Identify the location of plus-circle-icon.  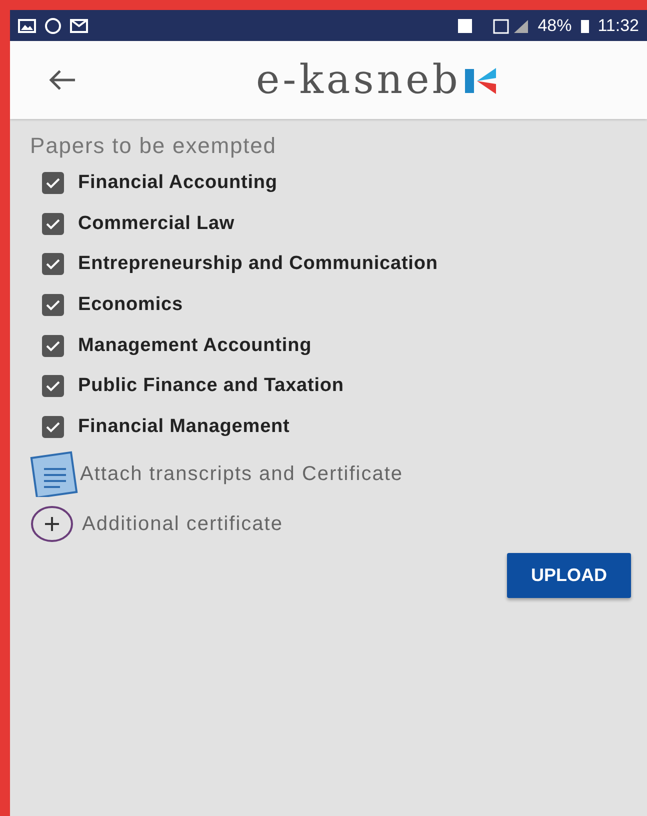
(52, 524).